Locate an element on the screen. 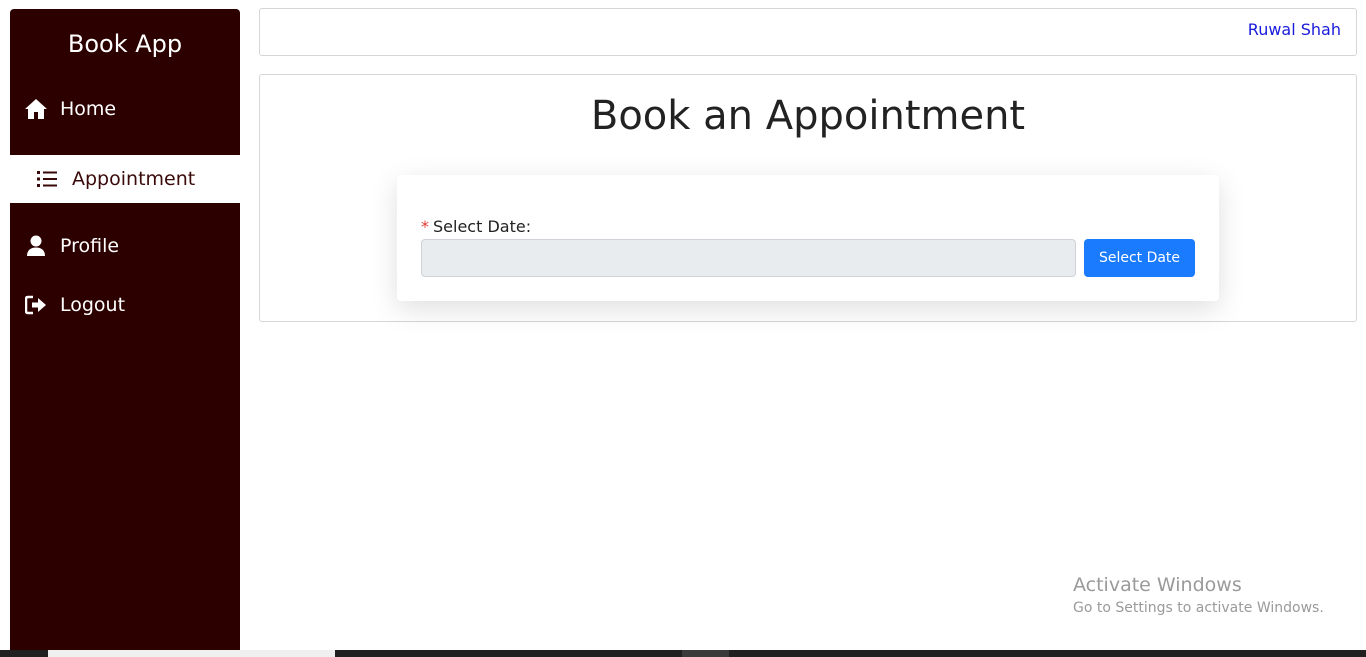 This screenshot has height=657, width=1366. top-bar: Ruwal Shah is located at coordinates (808, 32).